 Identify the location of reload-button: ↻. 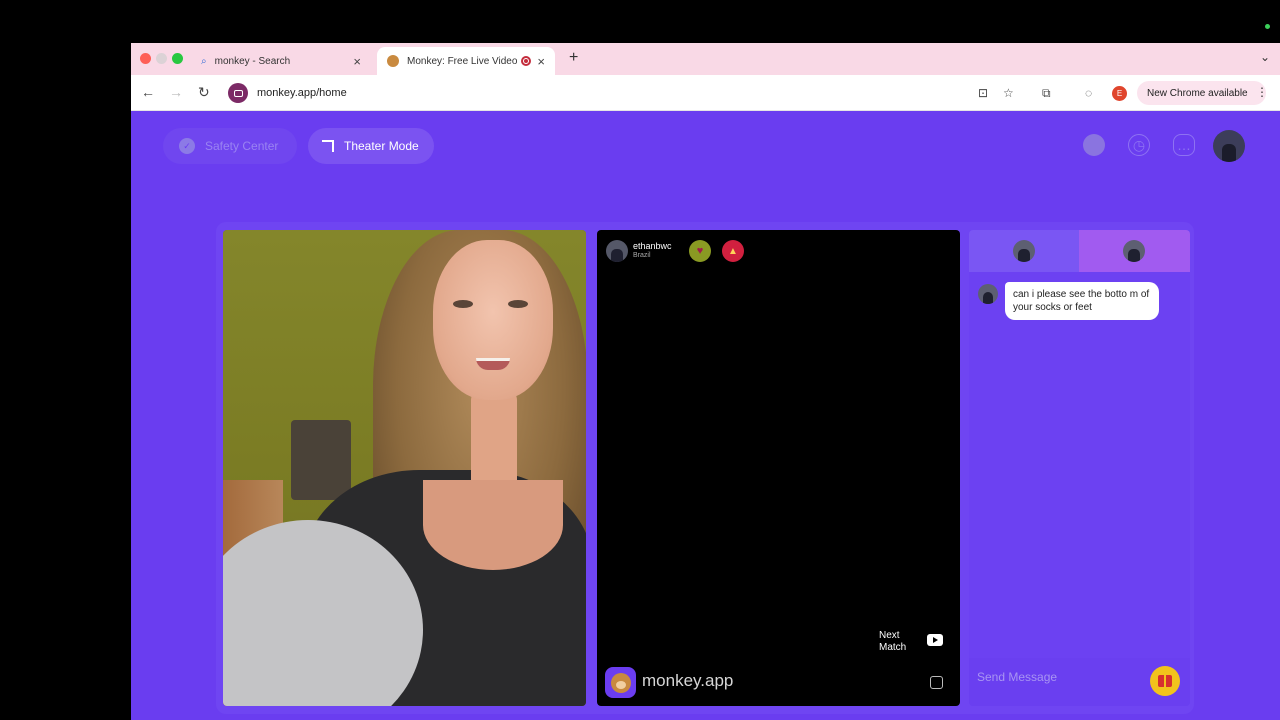
(204, 92).